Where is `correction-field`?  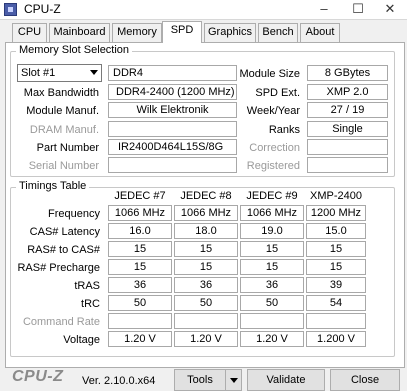 correction-field is located at coordinates (347, 147).